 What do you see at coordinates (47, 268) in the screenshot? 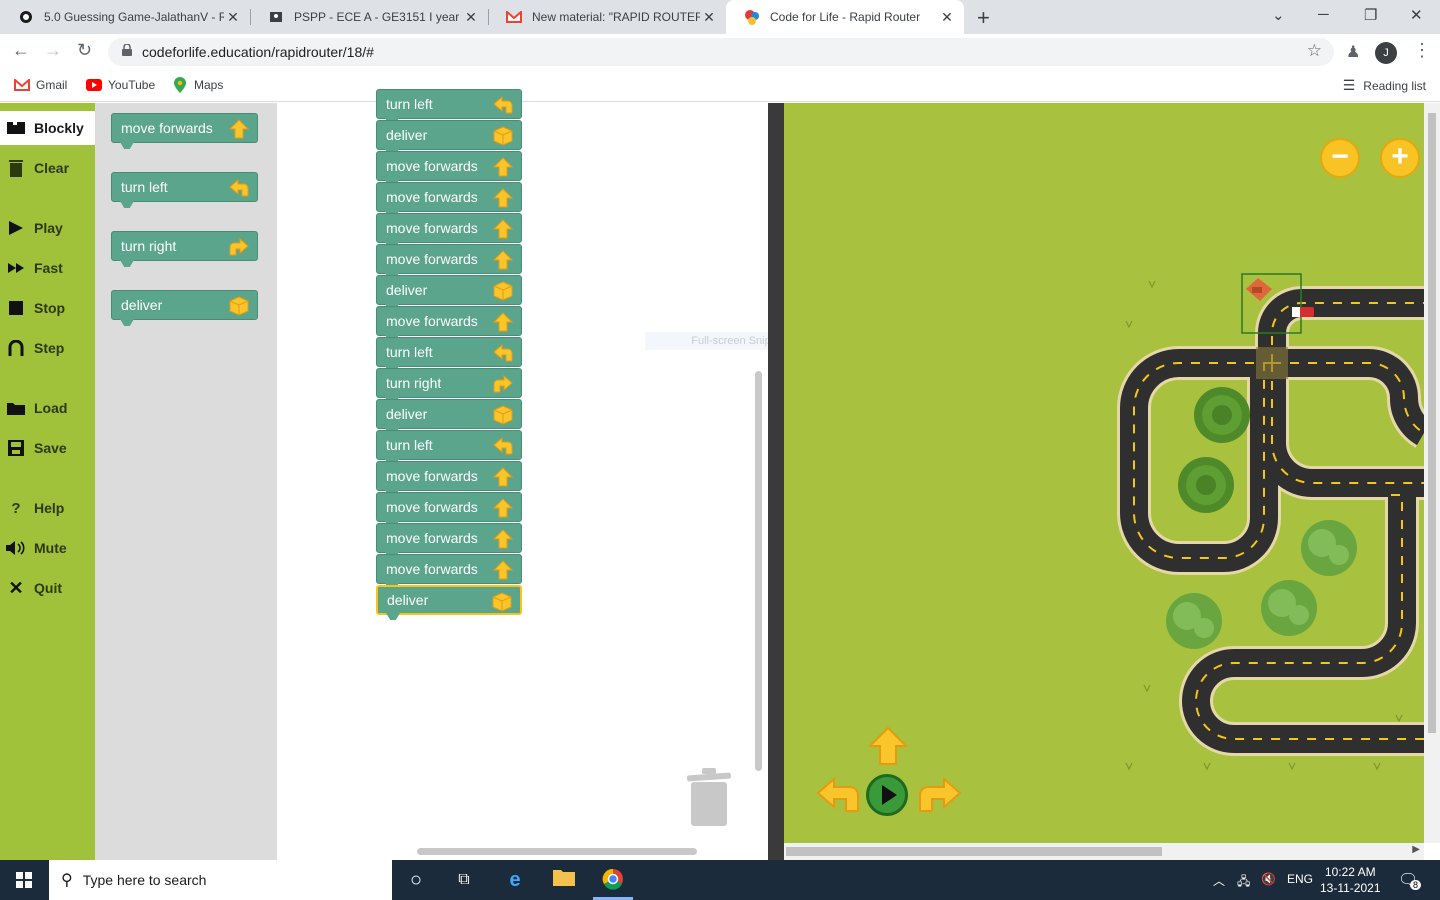
I see `menu-fast: Fast` at bounding box center [47, 268].